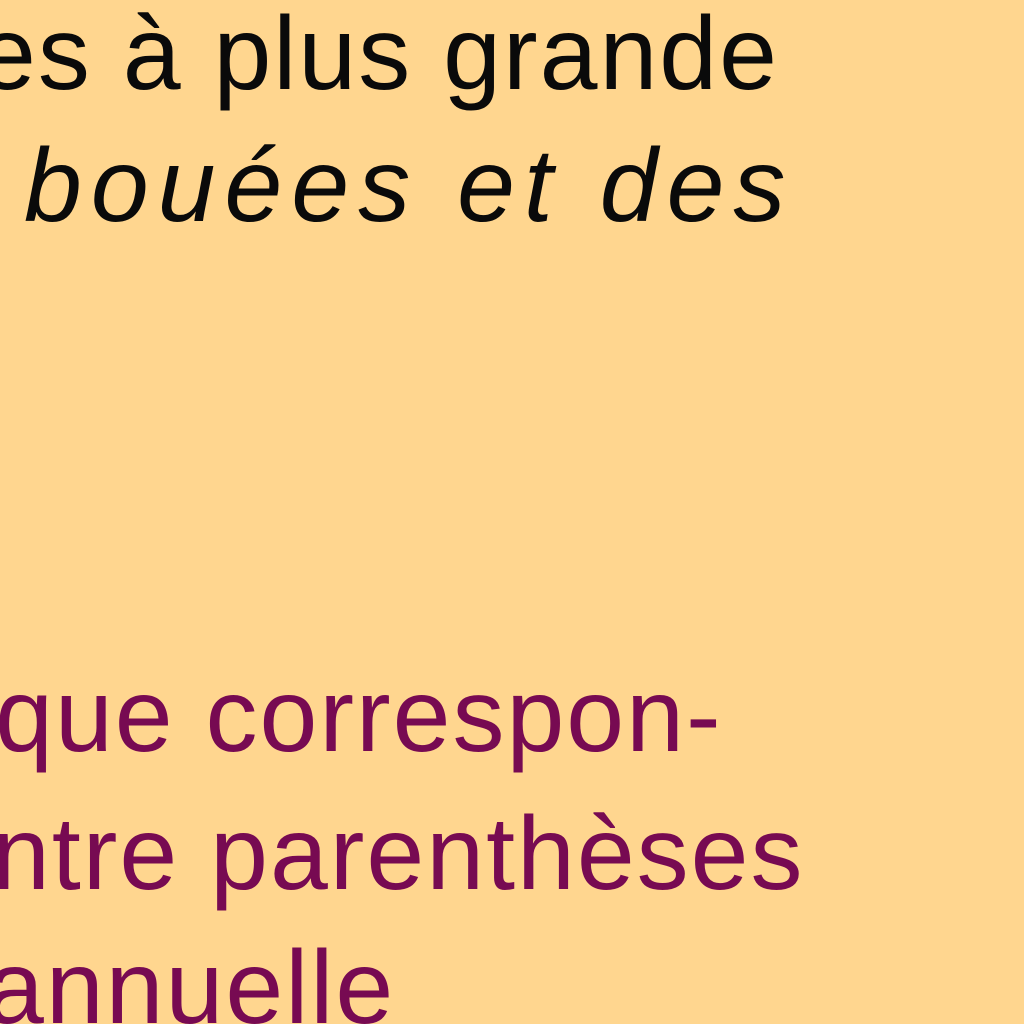 The height and width of the screenshot is (1024, 1024). Describe the element at coordinates (361, 716) in the screenshot. I see `text-line-3: ique correspon-` at that location.